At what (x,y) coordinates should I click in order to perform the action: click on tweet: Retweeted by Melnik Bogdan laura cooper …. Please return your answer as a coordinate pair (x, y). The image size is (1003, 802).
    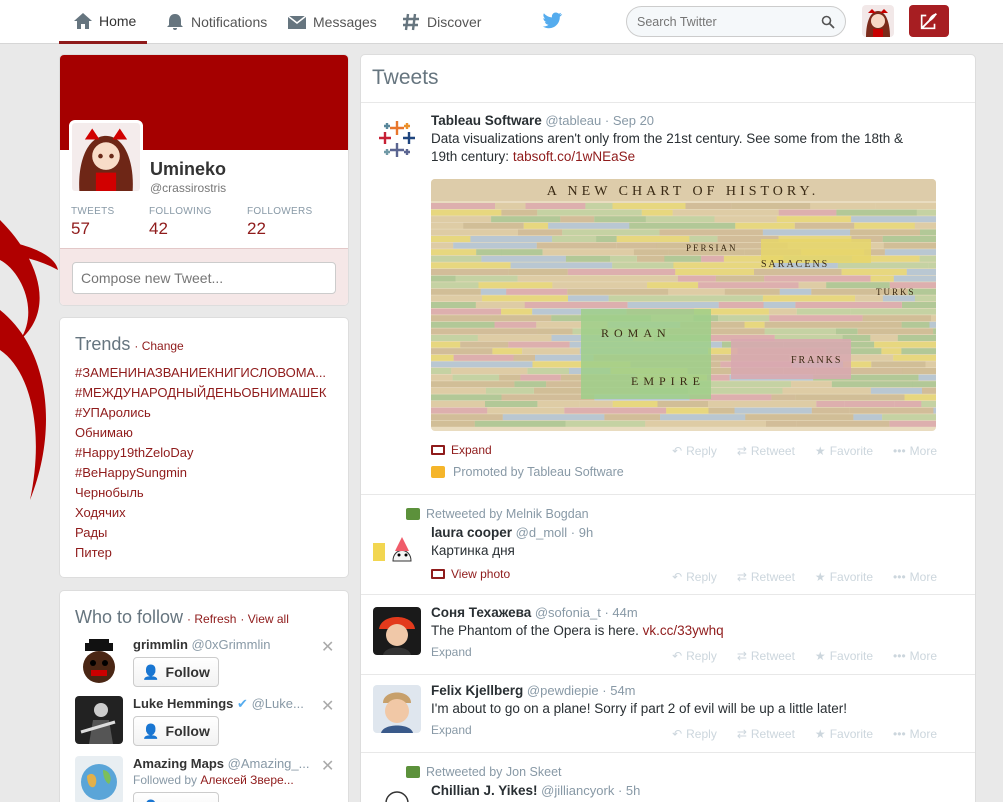
    Looking at the image, I should click on (668, 545).